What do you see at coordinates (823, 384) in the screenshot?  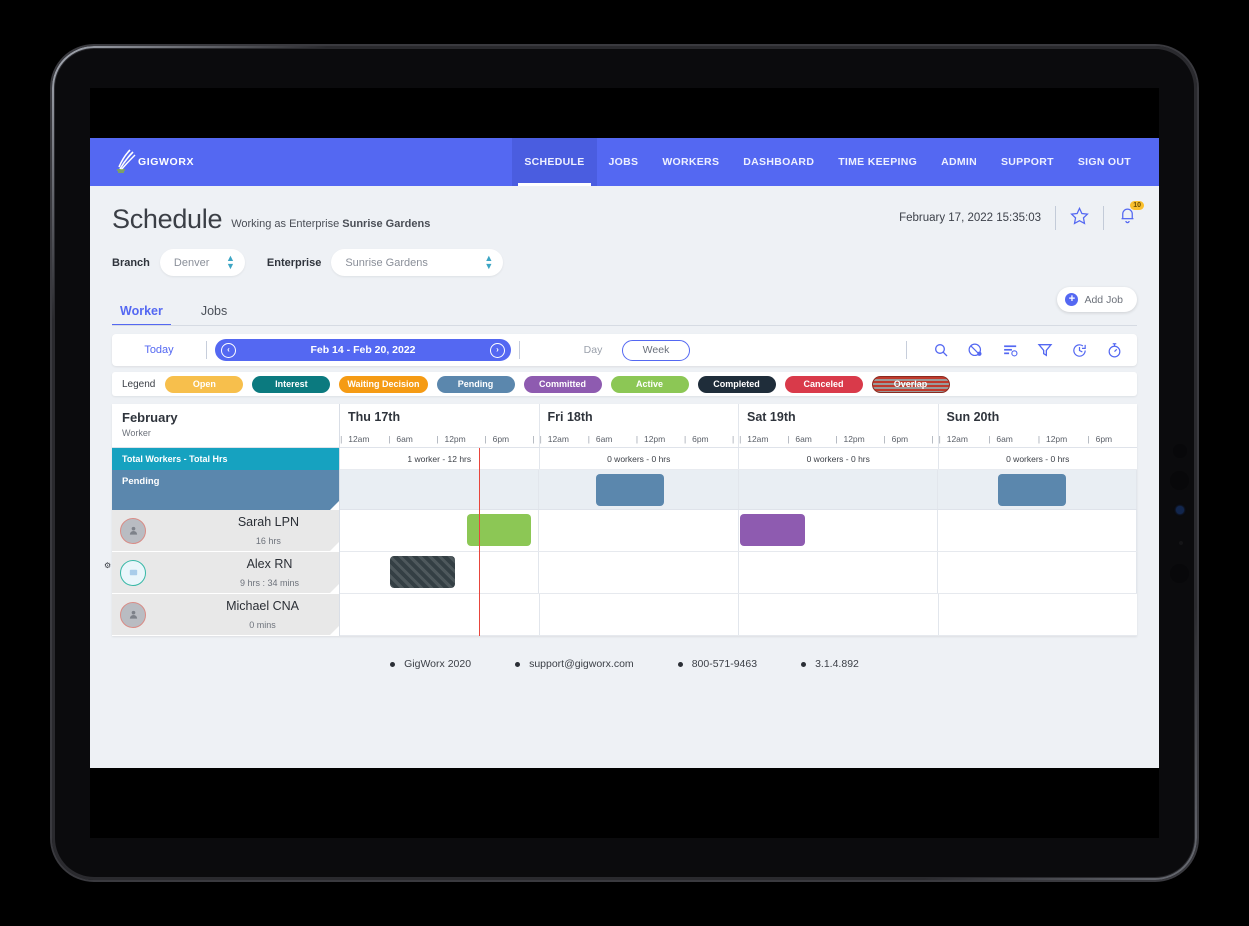 I see `legend-chip-canceled: Canceled` at bounding box center [823, 384].